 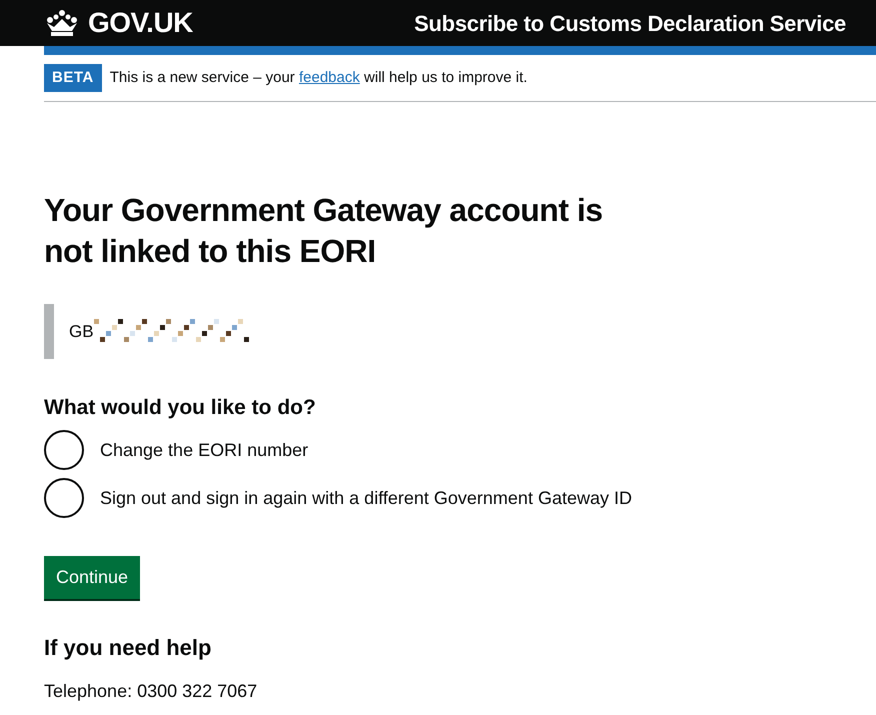 I want to click on feedback-link: feedback, so click(x=329, y=77).